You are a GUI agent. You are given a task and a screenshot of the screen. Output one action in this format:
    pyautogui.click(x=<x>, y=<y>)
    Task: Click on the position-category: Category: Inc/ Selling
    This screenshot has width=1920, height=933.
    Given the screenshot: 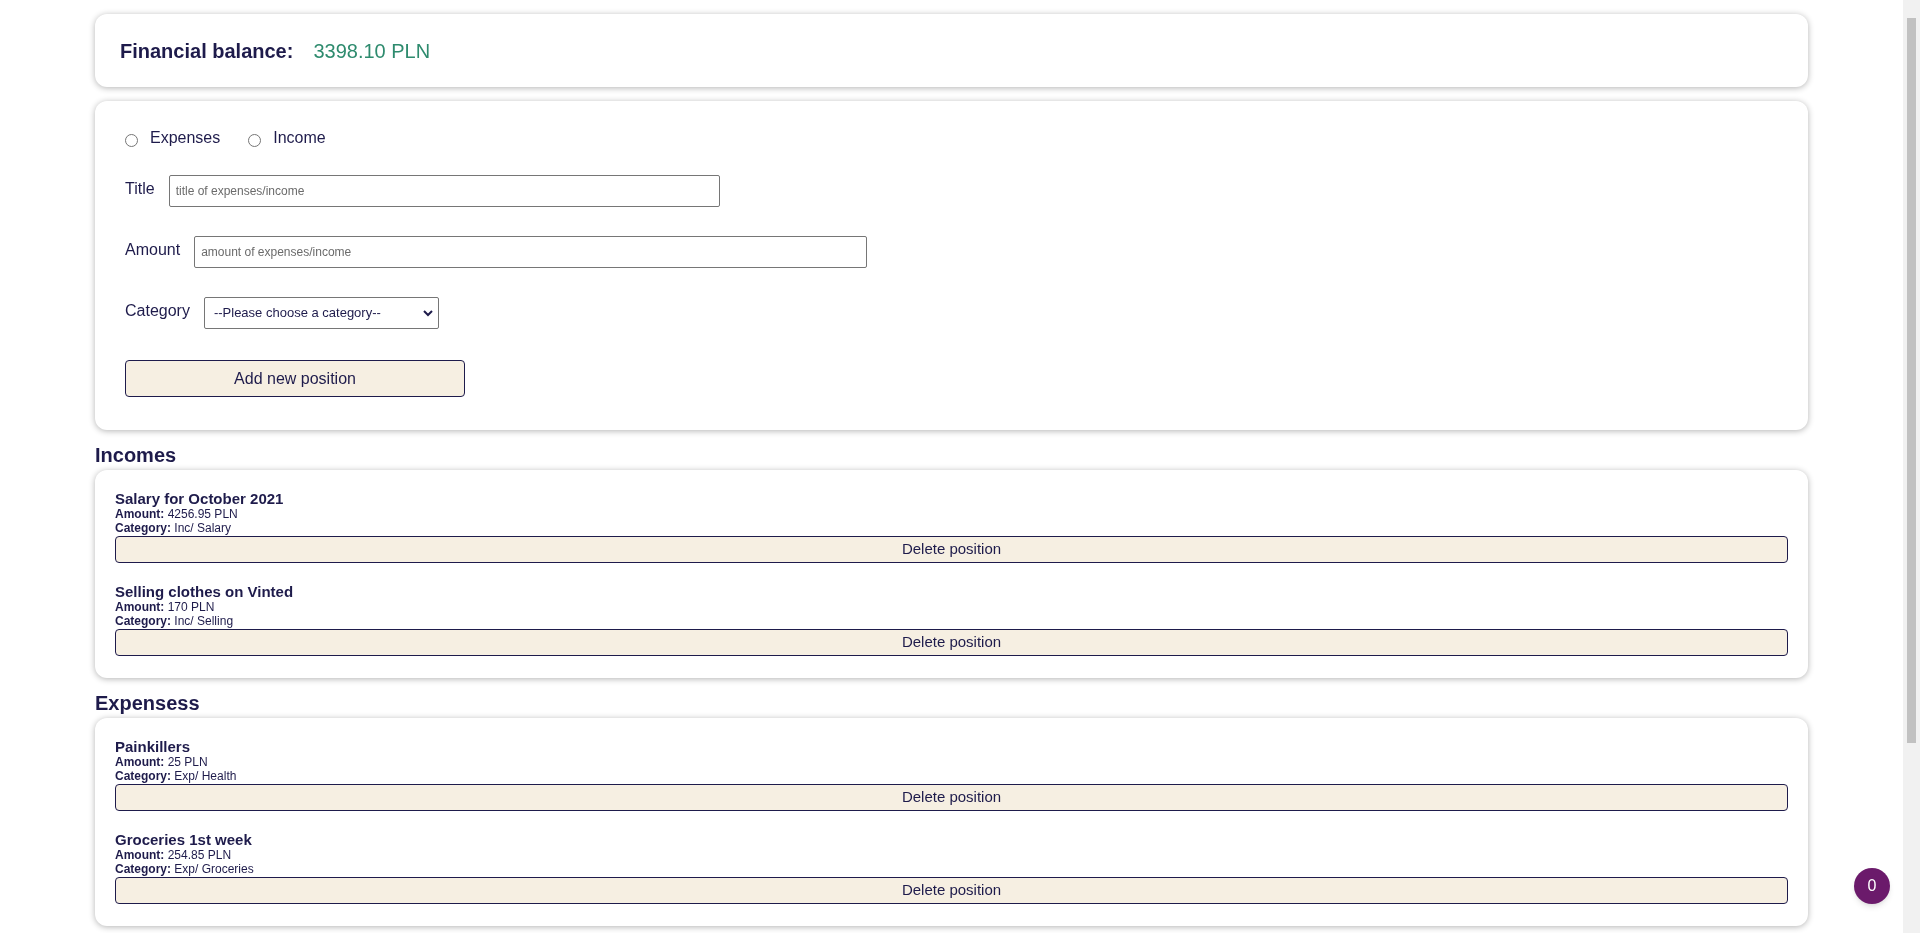 What is the action you would take?
    pyautogui.click(x=175, y=621)
    